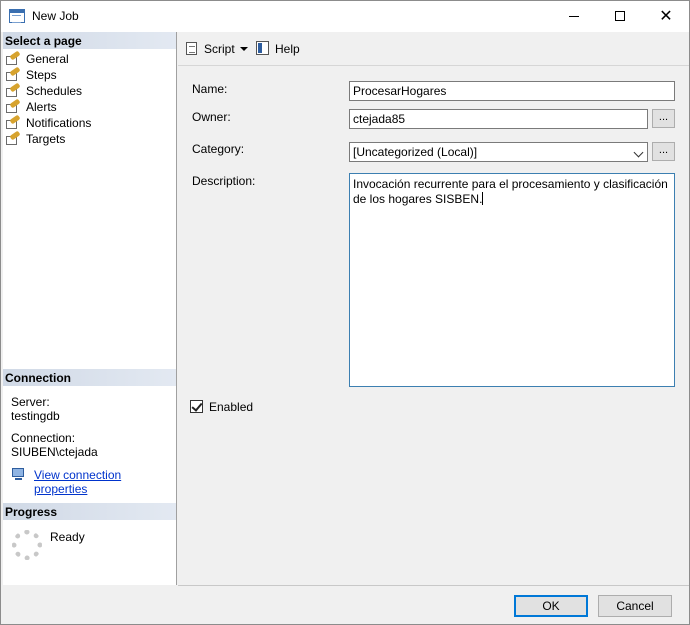 The height and width of the screenshot is (625, 690). What do you see at coordinates (263, 48) in the screenshot?
I see `help-icon` at bounding box center [263, 48].